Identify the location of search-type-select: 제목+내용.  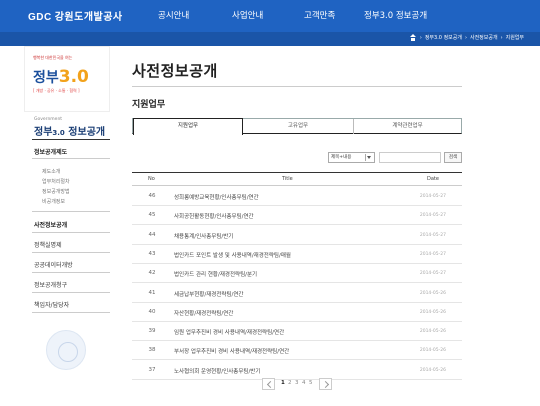
(351, 157).